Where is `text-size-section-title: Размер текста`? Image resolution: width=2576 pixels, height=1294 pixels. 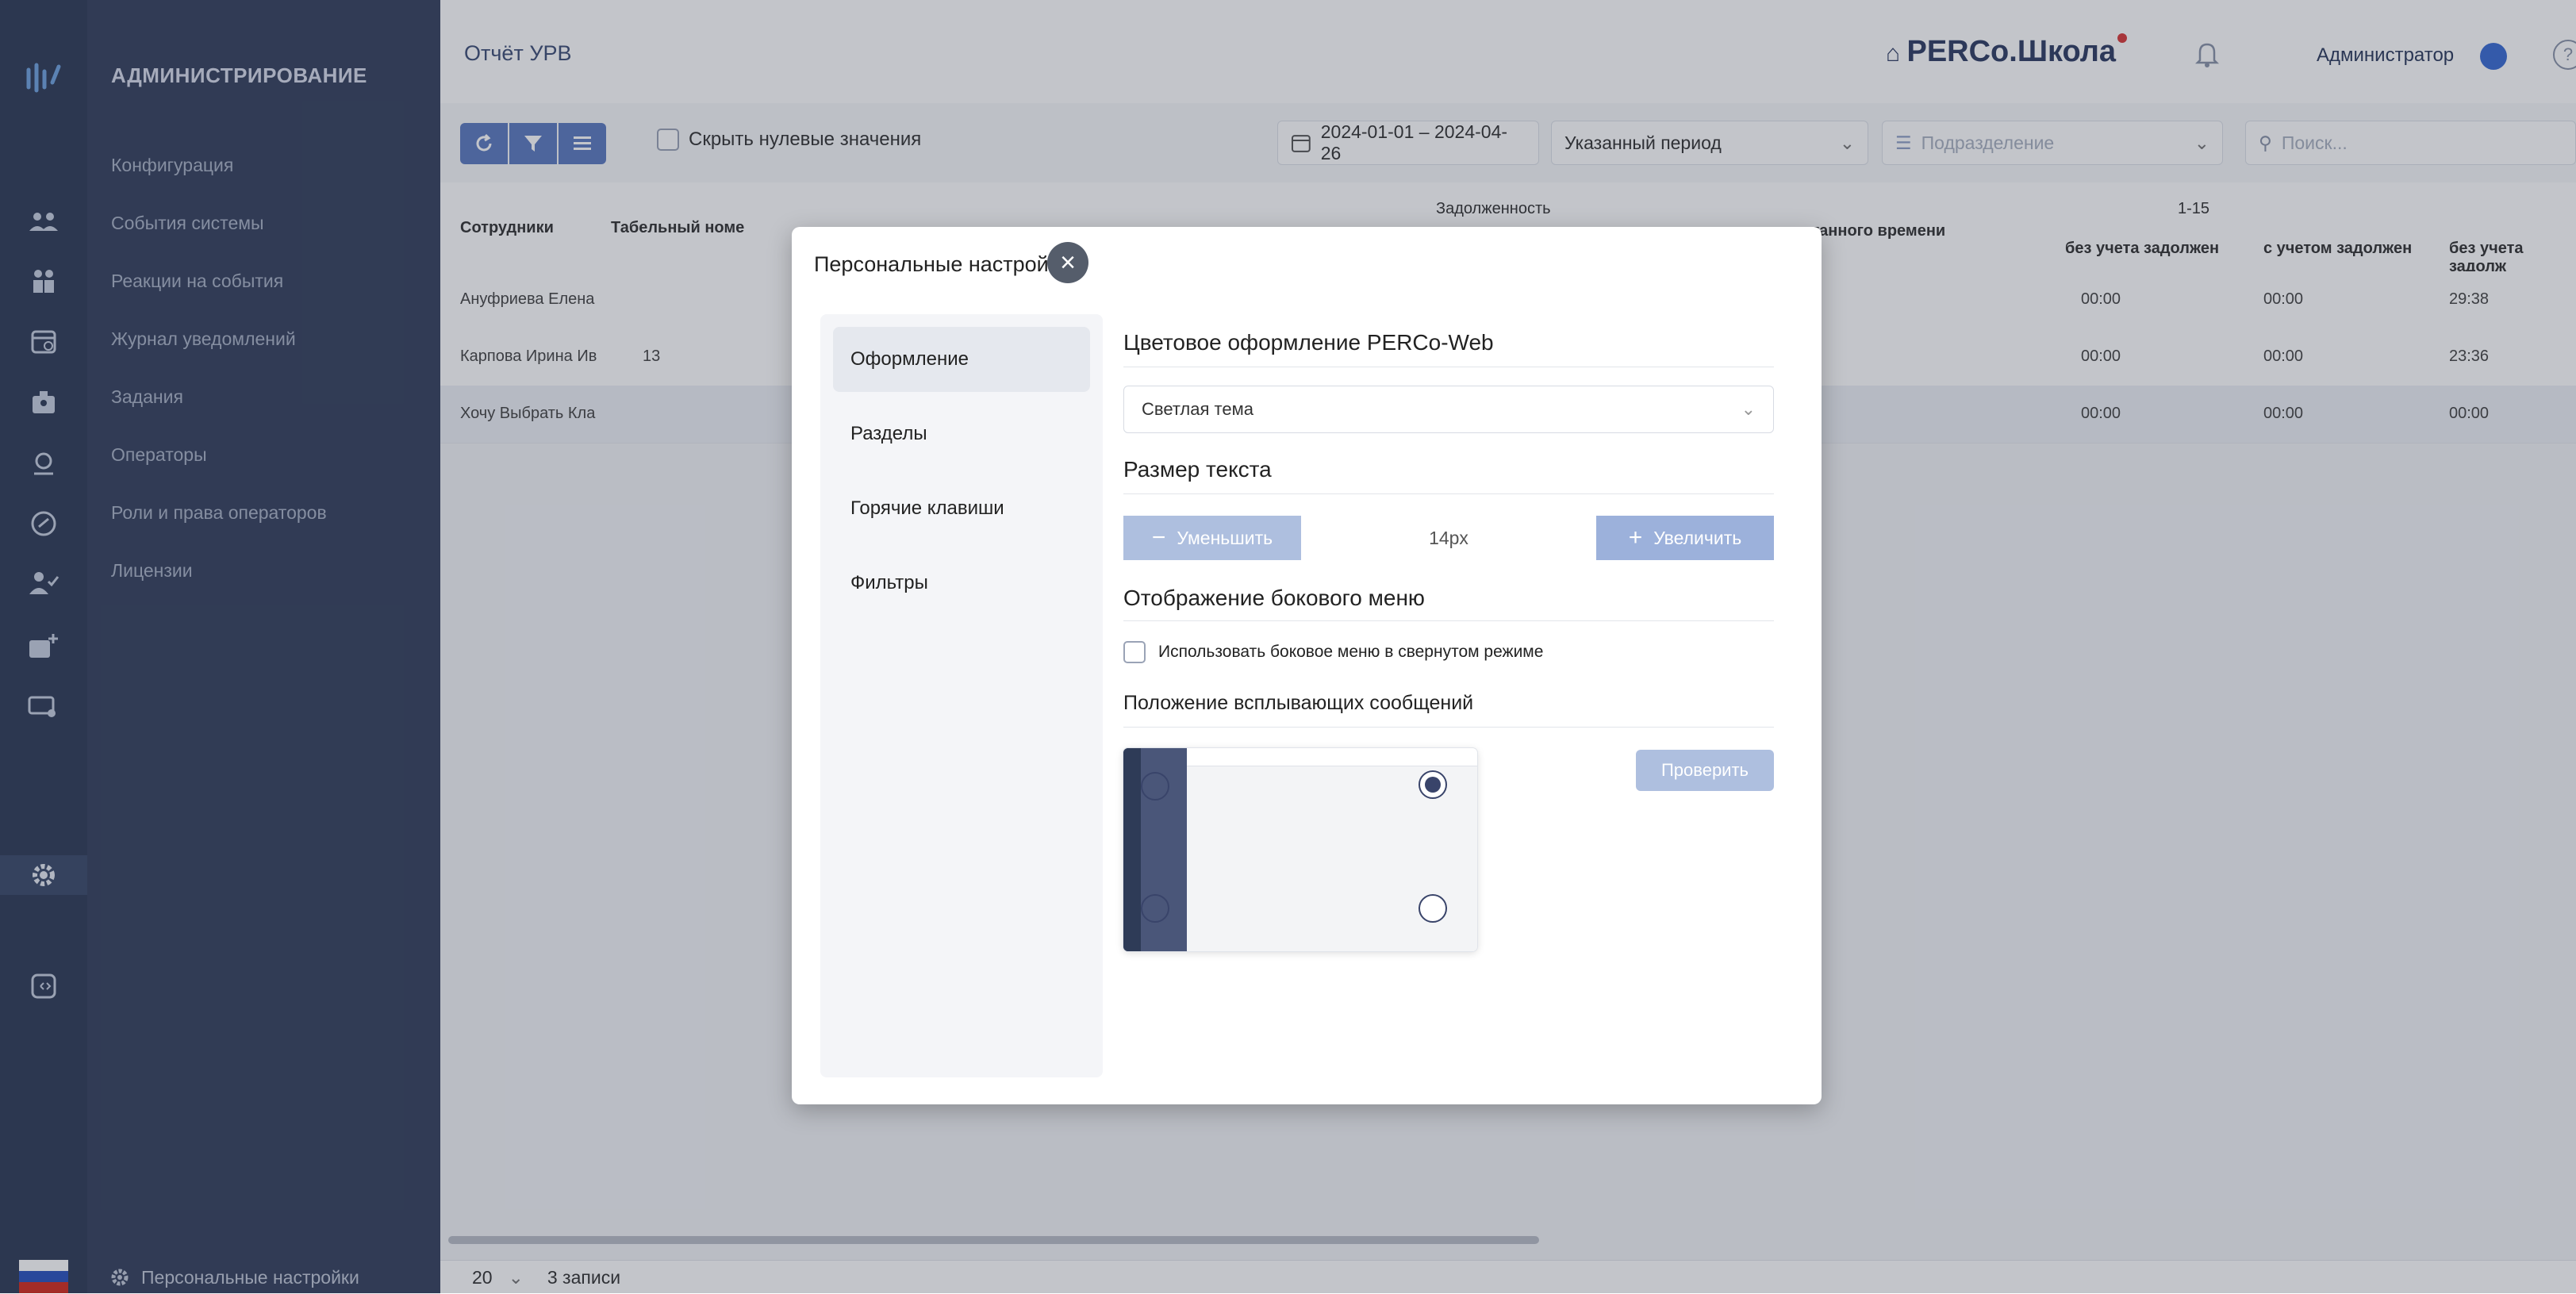 text-size-section-title: Размер текста is located at coordinates (1197, 470).